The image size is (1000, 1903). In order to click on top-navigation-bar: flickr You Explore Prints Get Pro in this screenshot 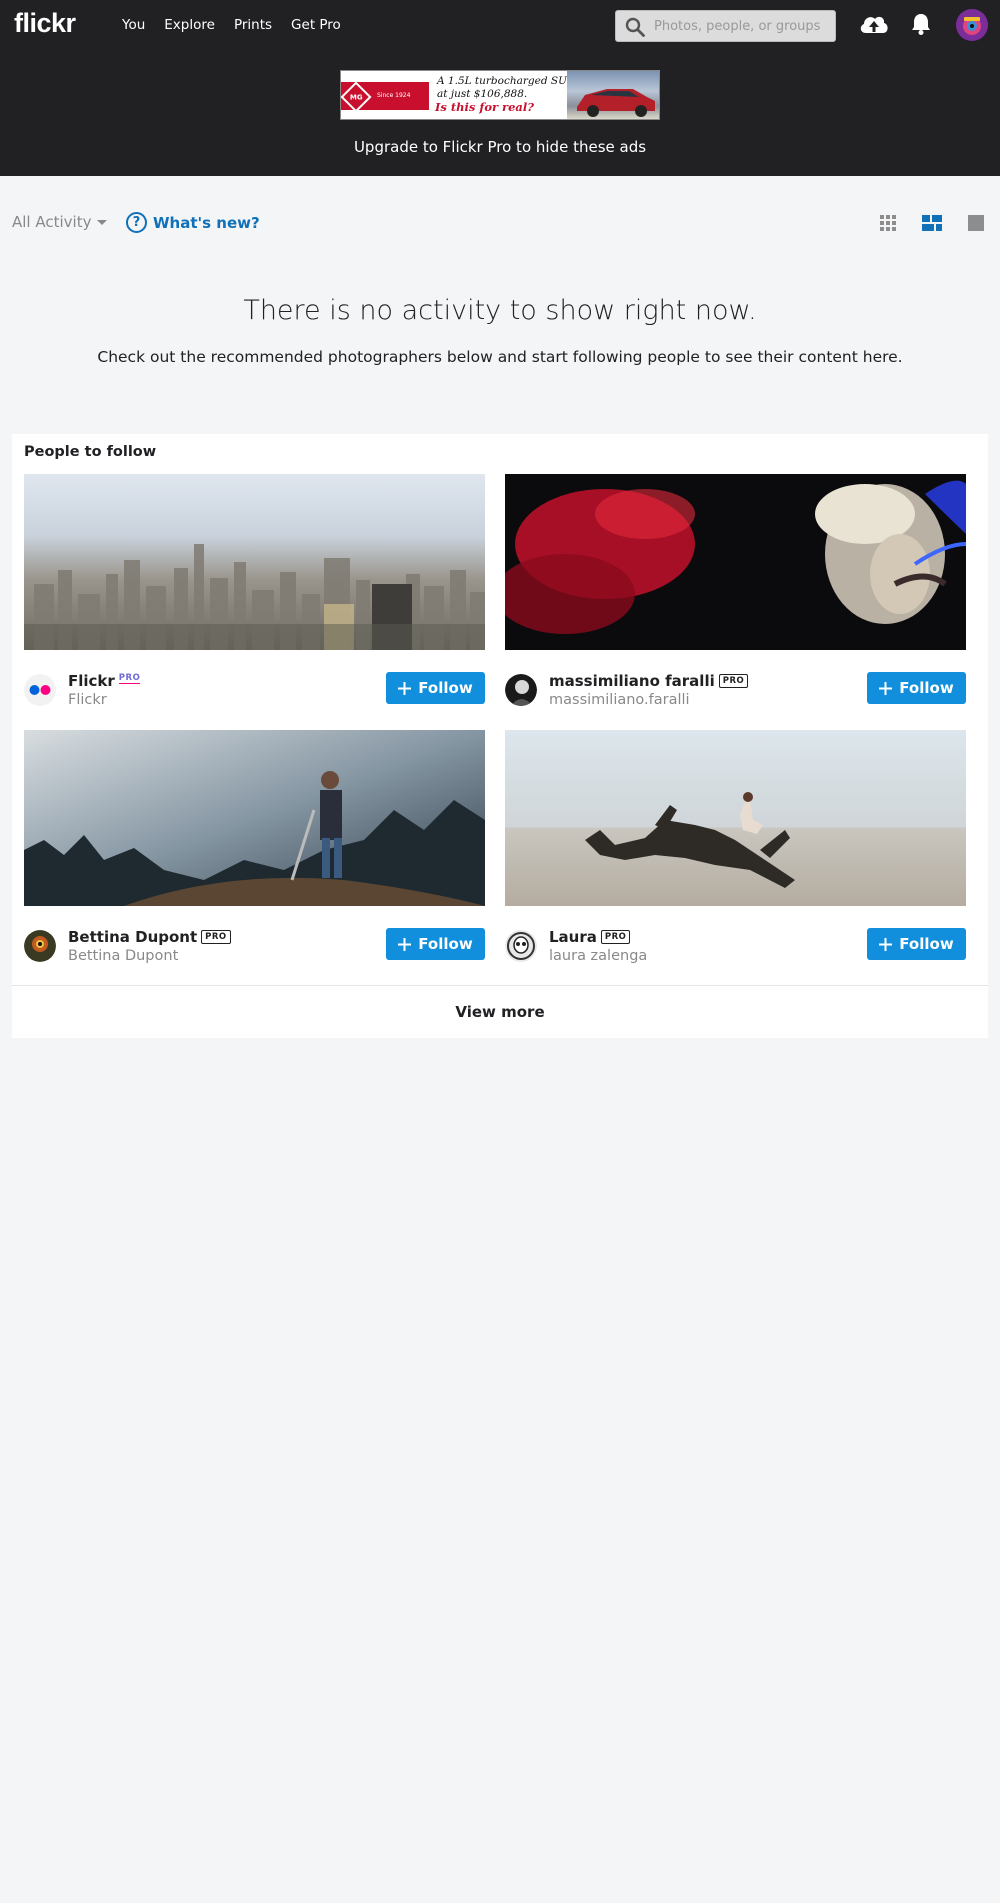, I will do `click(500, 25)`.